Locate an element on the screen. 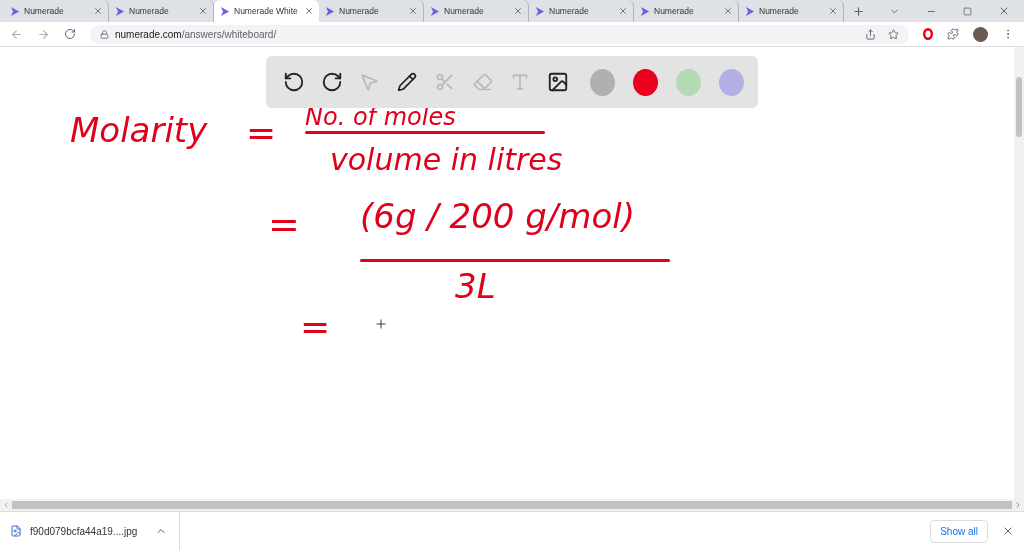 This screenshot has width=1024, height=550. scroll-right-icon is located at coordinates (1018, 505).